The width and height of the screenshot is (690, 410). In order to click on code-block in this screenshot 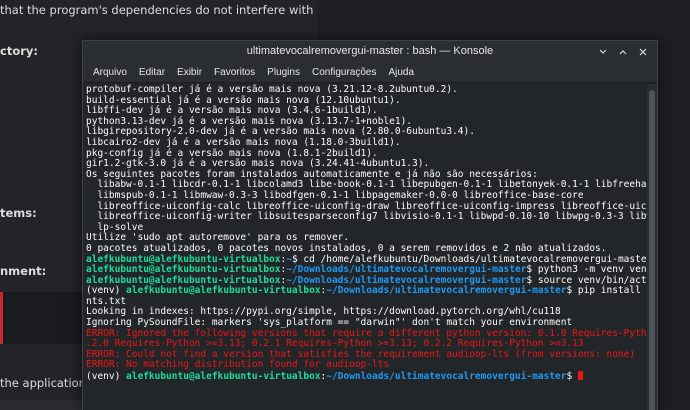, I will do `click(41, 318)`.